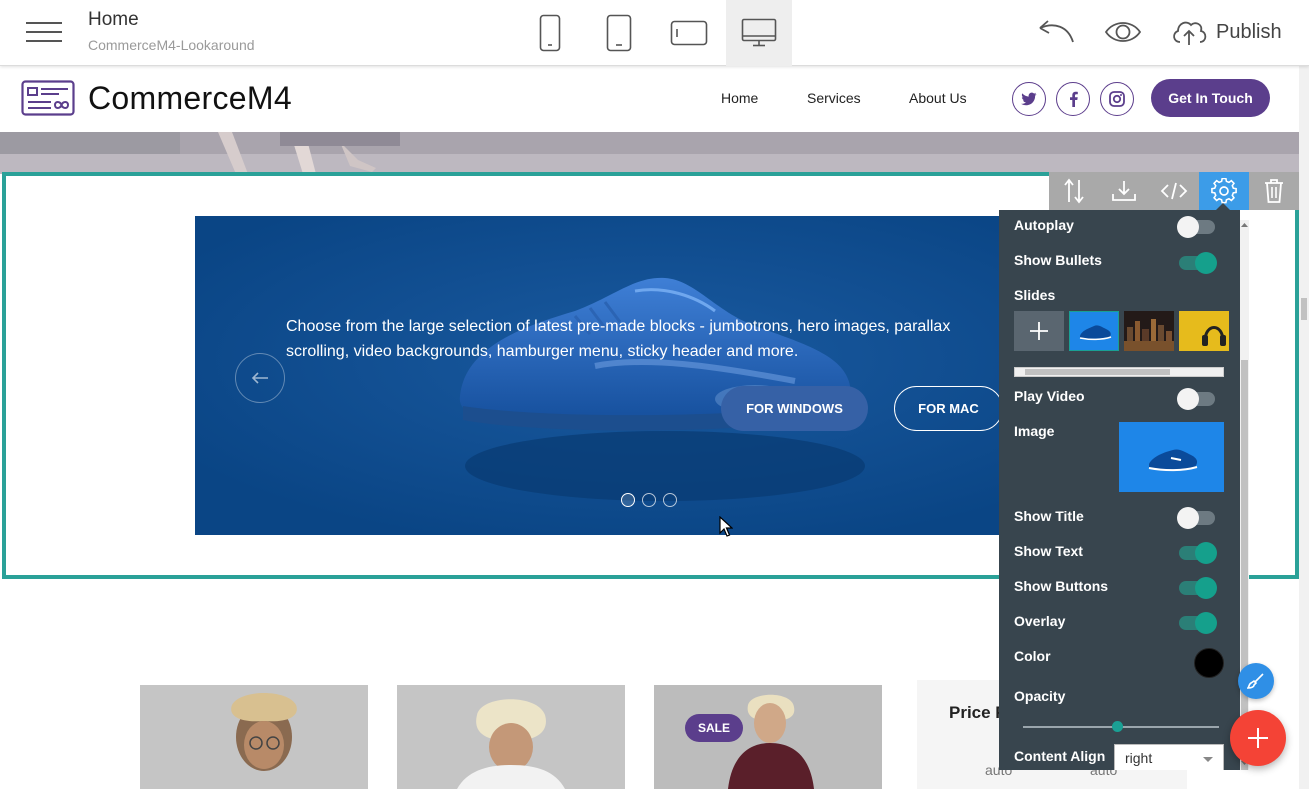  Describe the element at coordinates (938, 98) in the screenshot. I see `nav-link-about-us: About Us` at that location.